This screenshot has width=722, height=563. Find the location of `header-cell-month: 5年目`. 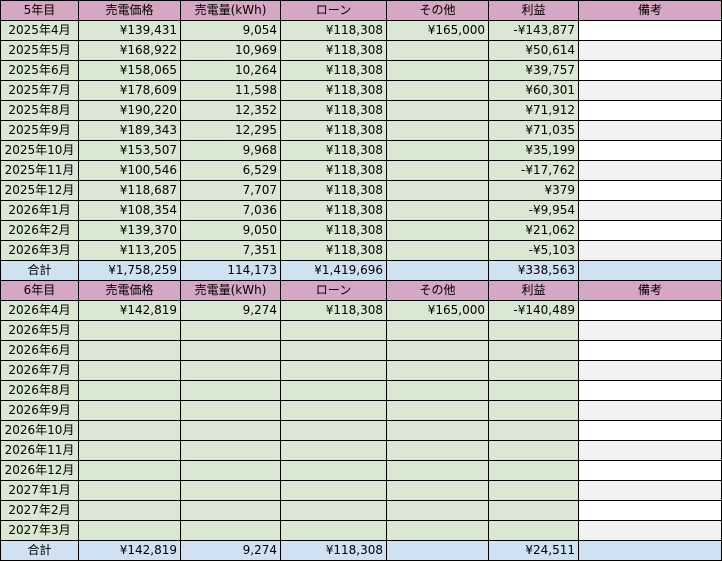

header-cell-month: 5年目 is located at coordinates (39, 10).